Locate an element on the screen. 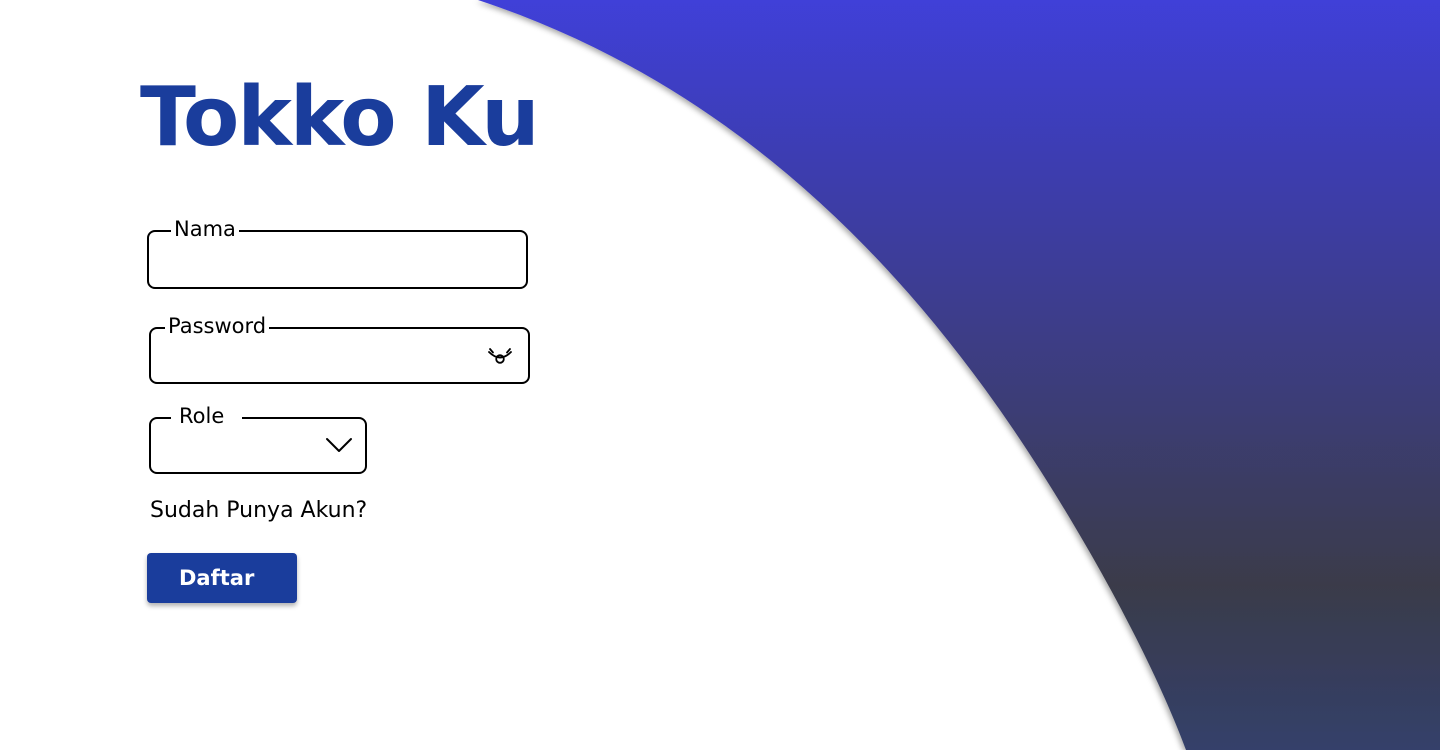  app-title: Tokko Ku is located at coordinates (340, 117).